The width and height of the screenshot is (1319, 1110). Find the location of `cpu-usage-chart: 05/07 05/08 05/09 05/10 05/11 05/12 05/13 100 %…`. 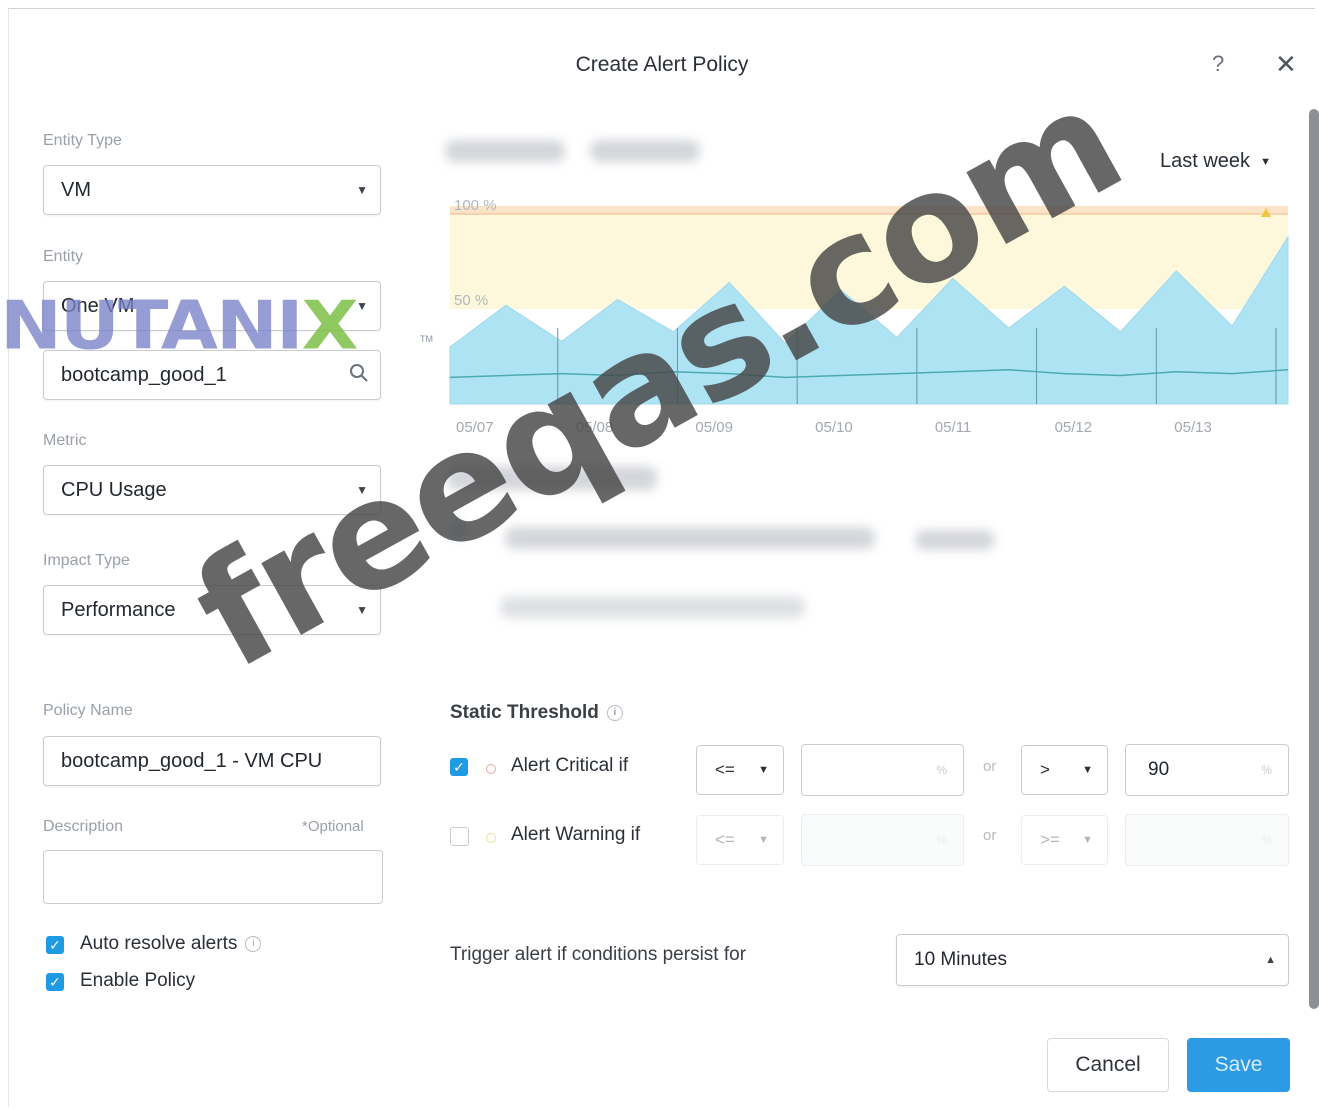

cpu-usage-chart: 05/07 05/08 05/09 05/10 05/11 05/12 05/13 100 %… is located at coordinates (869, 316).